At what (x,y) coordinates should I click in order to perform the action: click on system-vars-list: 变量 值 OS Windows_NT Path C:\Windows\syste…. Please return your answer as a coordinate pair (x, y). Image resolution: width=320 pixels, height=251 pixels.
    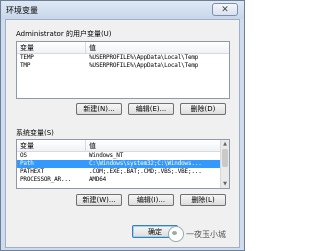
    Looking at the image, I should click on (123, 164).